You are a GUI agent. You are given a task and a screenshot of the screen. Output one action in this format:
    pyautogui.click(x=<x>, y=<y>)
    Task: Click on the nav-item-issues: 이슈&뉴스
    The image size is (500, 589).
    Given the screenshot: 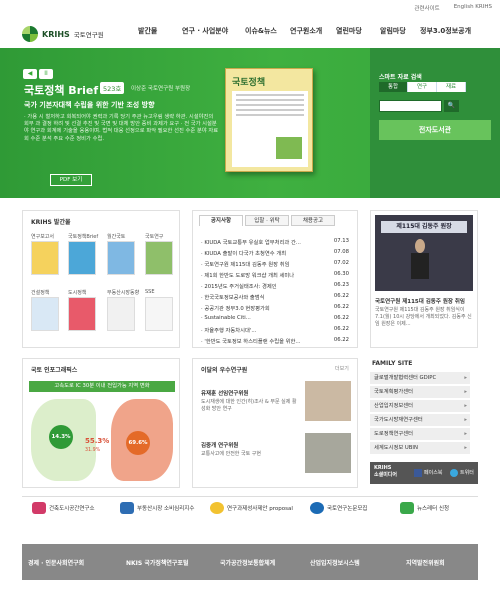 What is the action you would take?
    pyautogui.click(x=261, y=31)
    